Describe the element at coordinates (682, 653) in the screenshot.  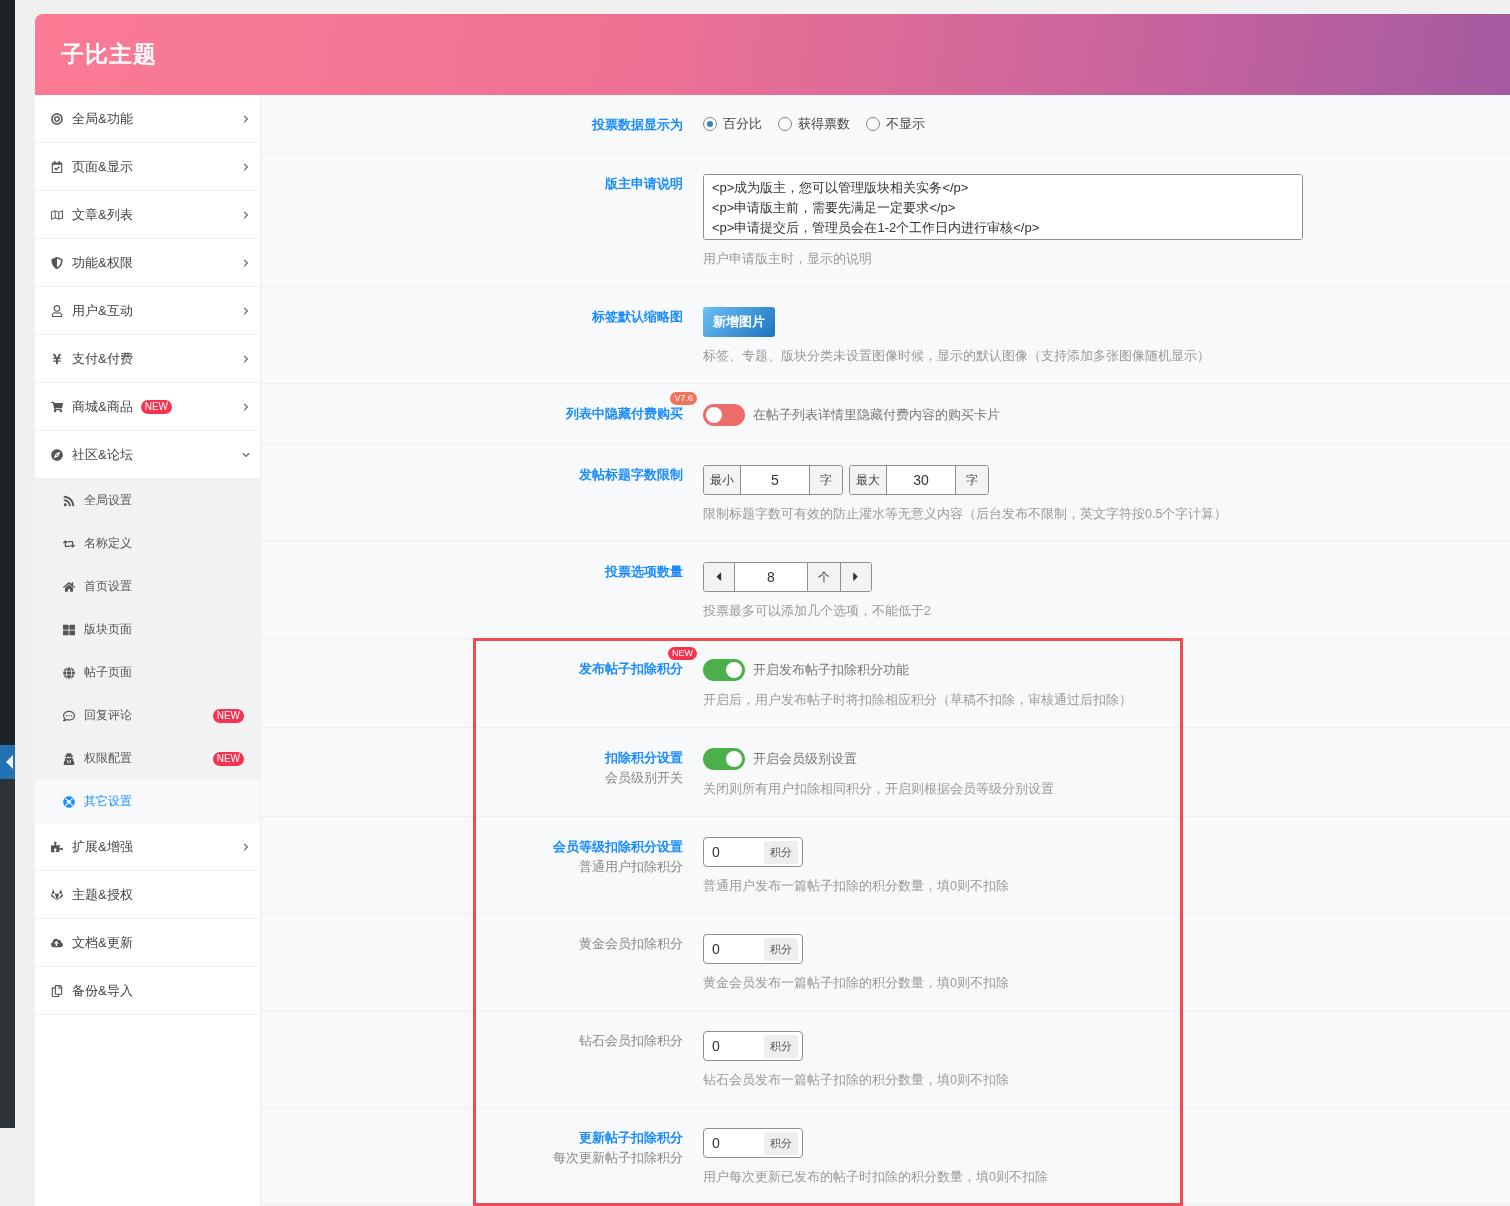
I see `version-badge: NEW` at that location.